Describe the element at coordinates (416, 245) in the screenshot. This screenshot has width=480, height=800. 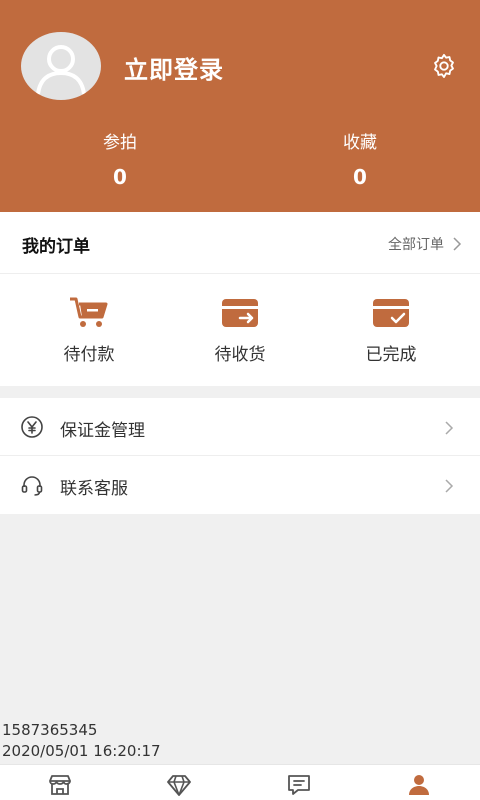
I see `all-orders-label: 全部订单` at that location.